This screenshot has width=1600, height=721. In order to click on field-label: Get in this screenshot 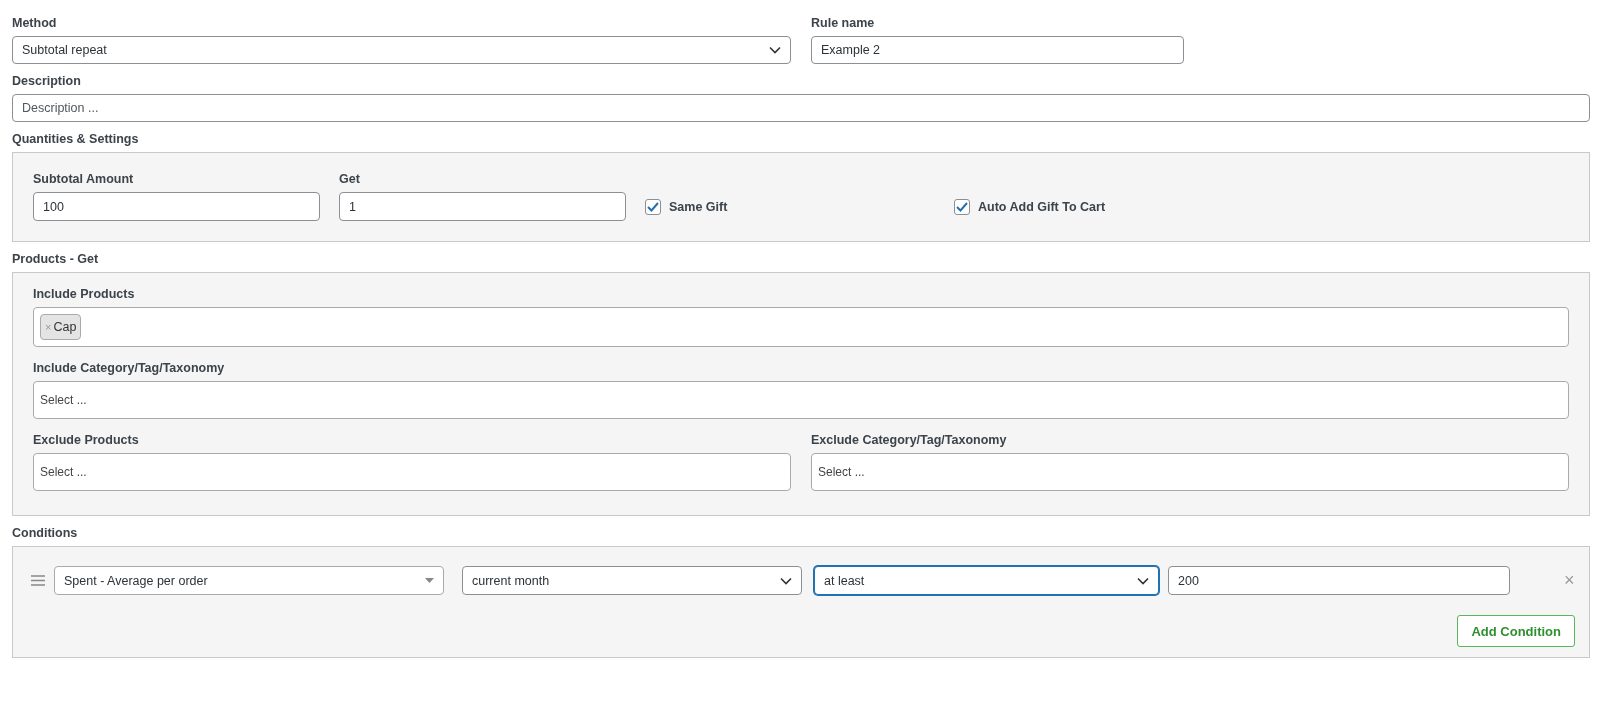, I will do `click(350, 179)`.